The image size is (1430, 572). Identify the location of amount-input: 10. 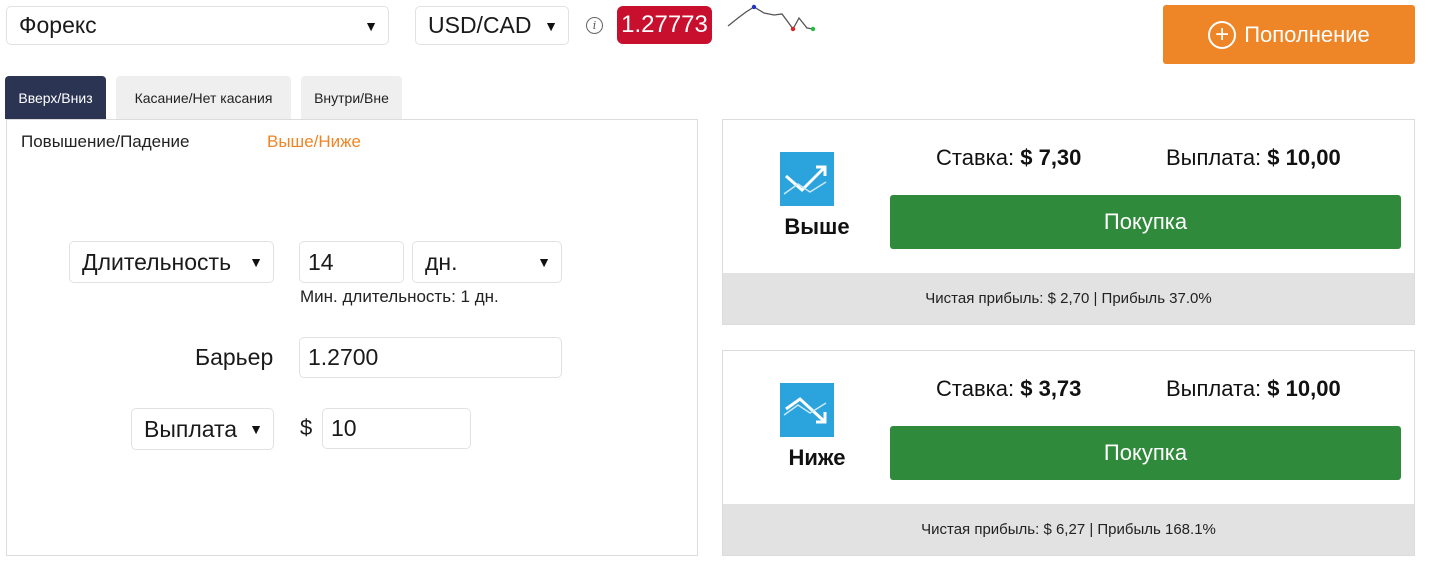
(396, 428).